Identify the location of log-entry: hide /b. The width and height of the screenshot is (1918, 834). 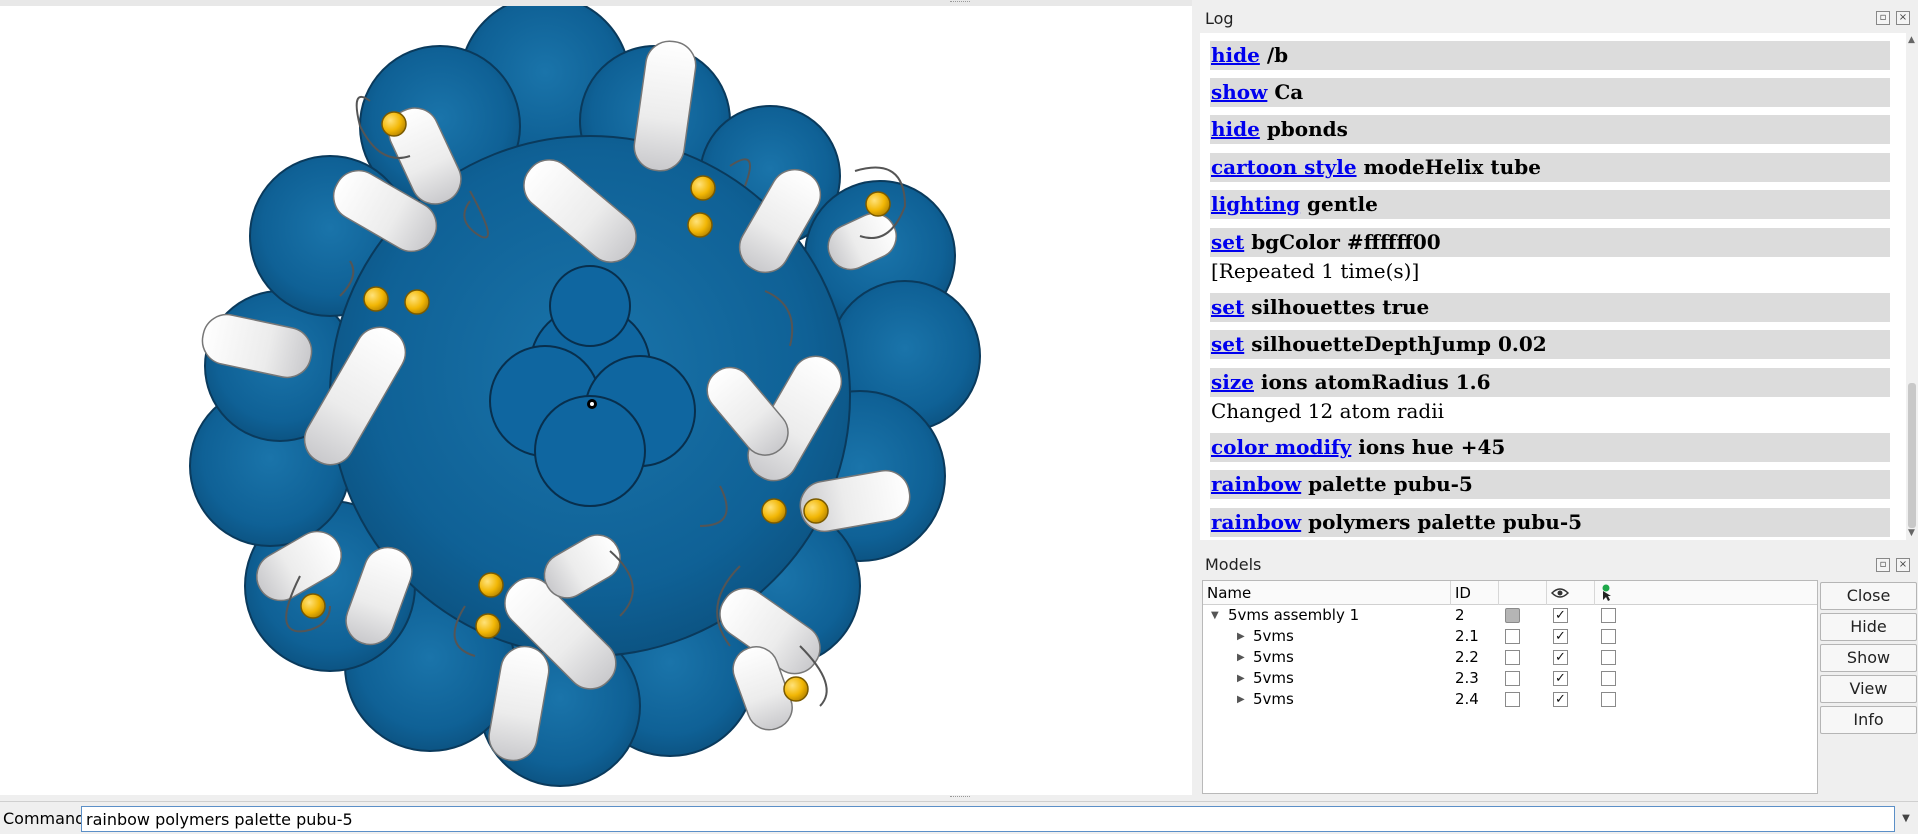
(1550, 55).